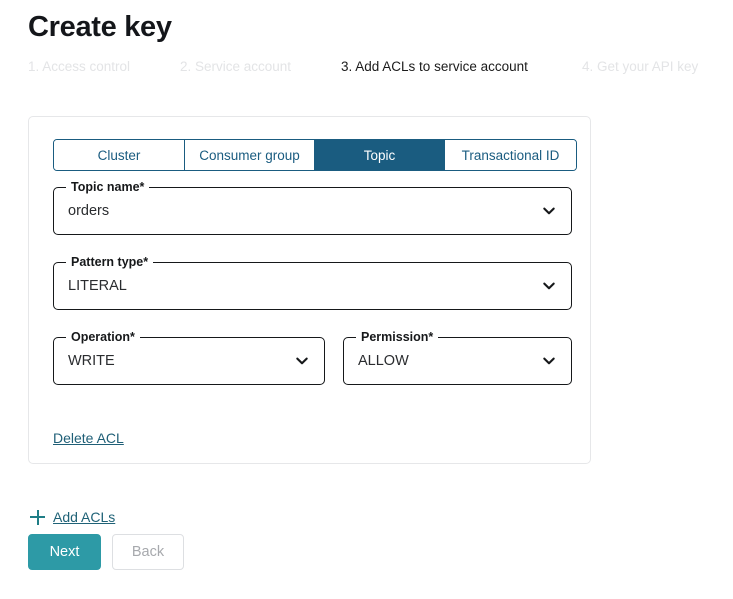 The image size is (733, 599). What do you see at coordinates (84, 517) in the screenshot?
I see `add-acls-label: Add ACLs` at bounding box center [84, 517].